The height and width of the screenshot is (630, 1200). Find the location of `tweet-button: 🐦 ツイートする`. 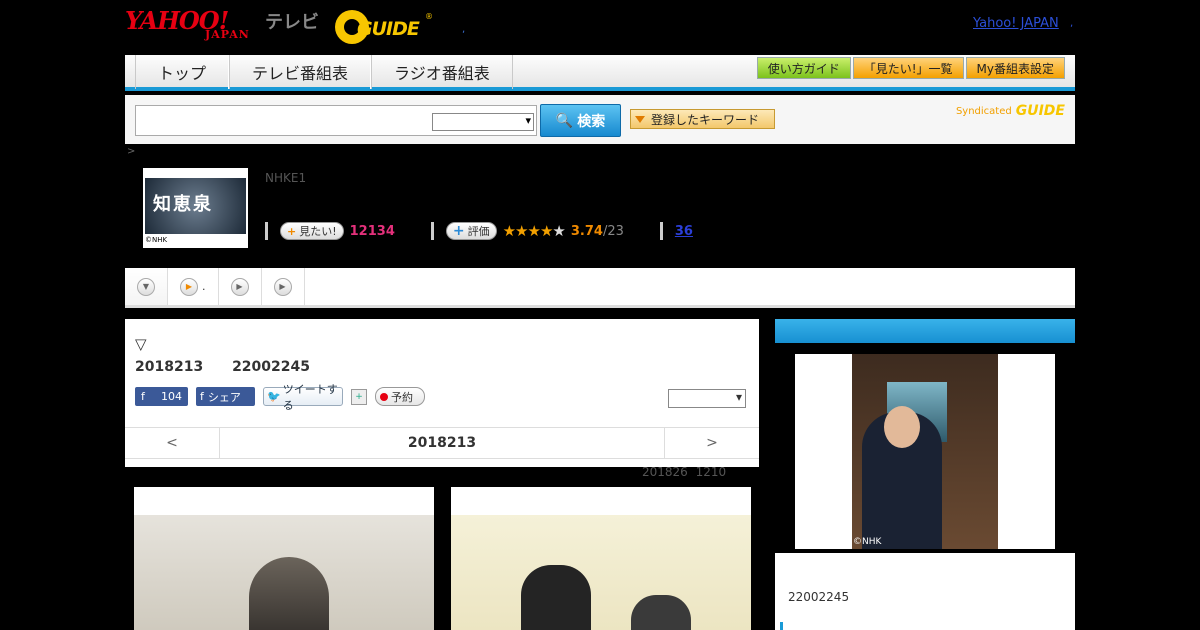

tweet-button: 🐦 ツイートする is located at coordinates (303, 397).